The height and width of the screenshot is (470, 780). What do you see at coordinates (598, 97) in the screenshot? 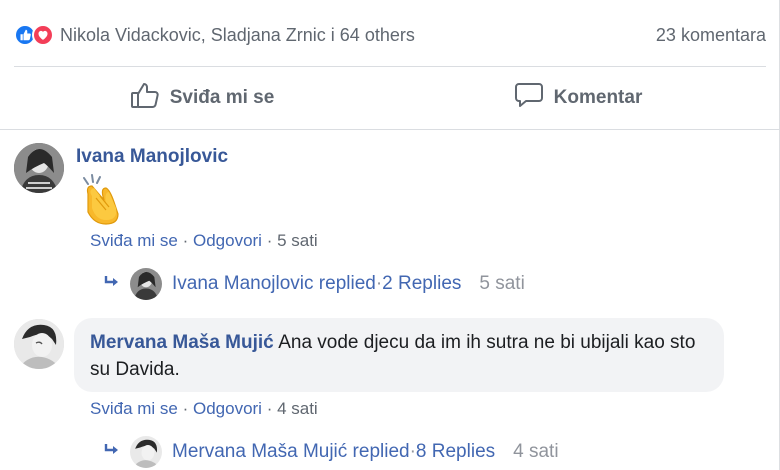
I see `comment-button-label: Komentar` at bounding box center [598, 97].